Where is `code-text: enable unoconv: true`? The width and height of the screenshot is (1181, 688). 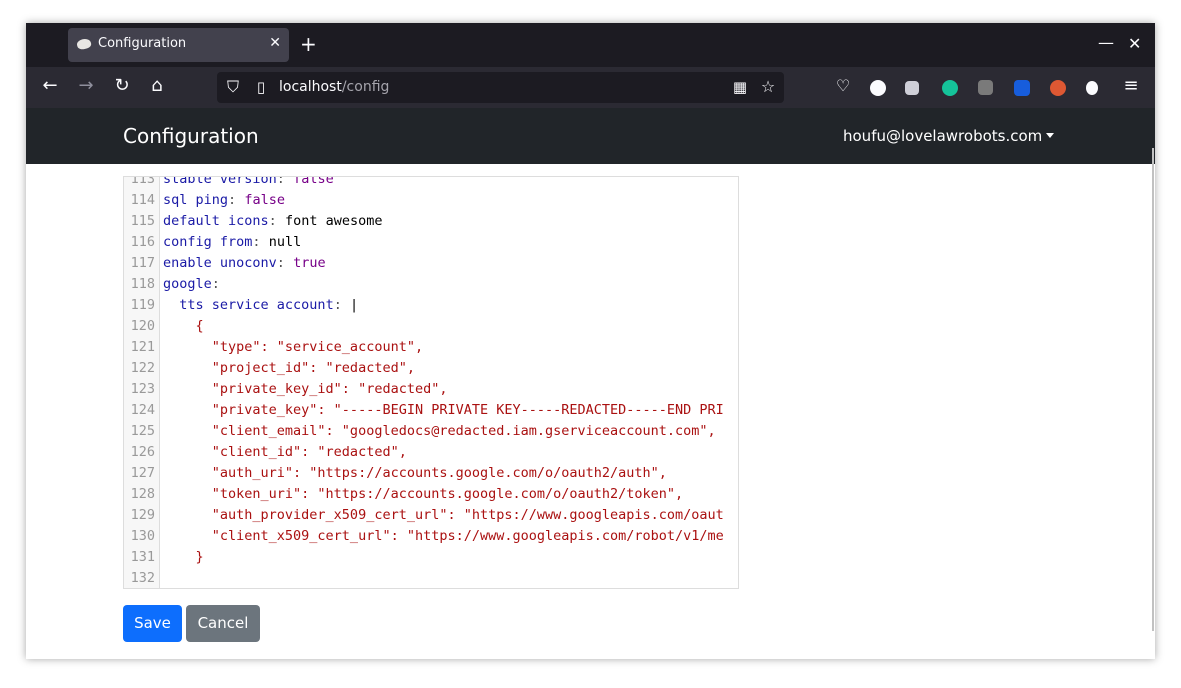
code-text: enable unoconv: true is located at coordinates (244, 263).